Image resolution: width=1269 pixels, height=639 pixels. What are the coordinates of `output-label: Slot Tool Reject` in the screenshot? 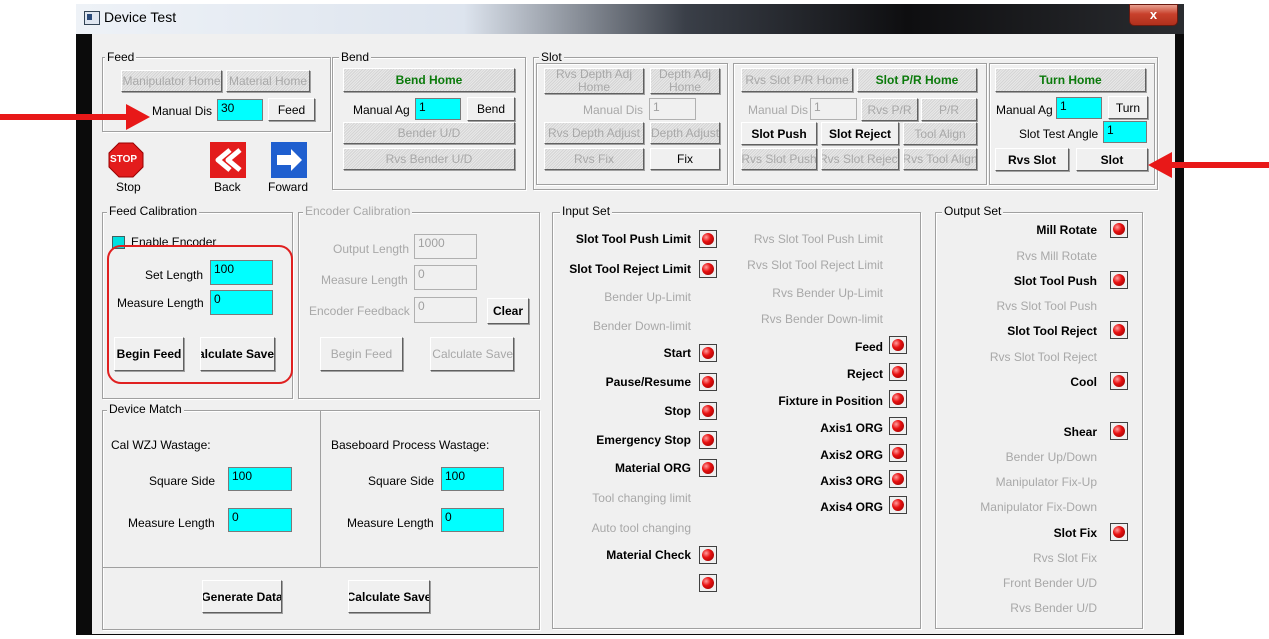 It's located at (1052, 331).